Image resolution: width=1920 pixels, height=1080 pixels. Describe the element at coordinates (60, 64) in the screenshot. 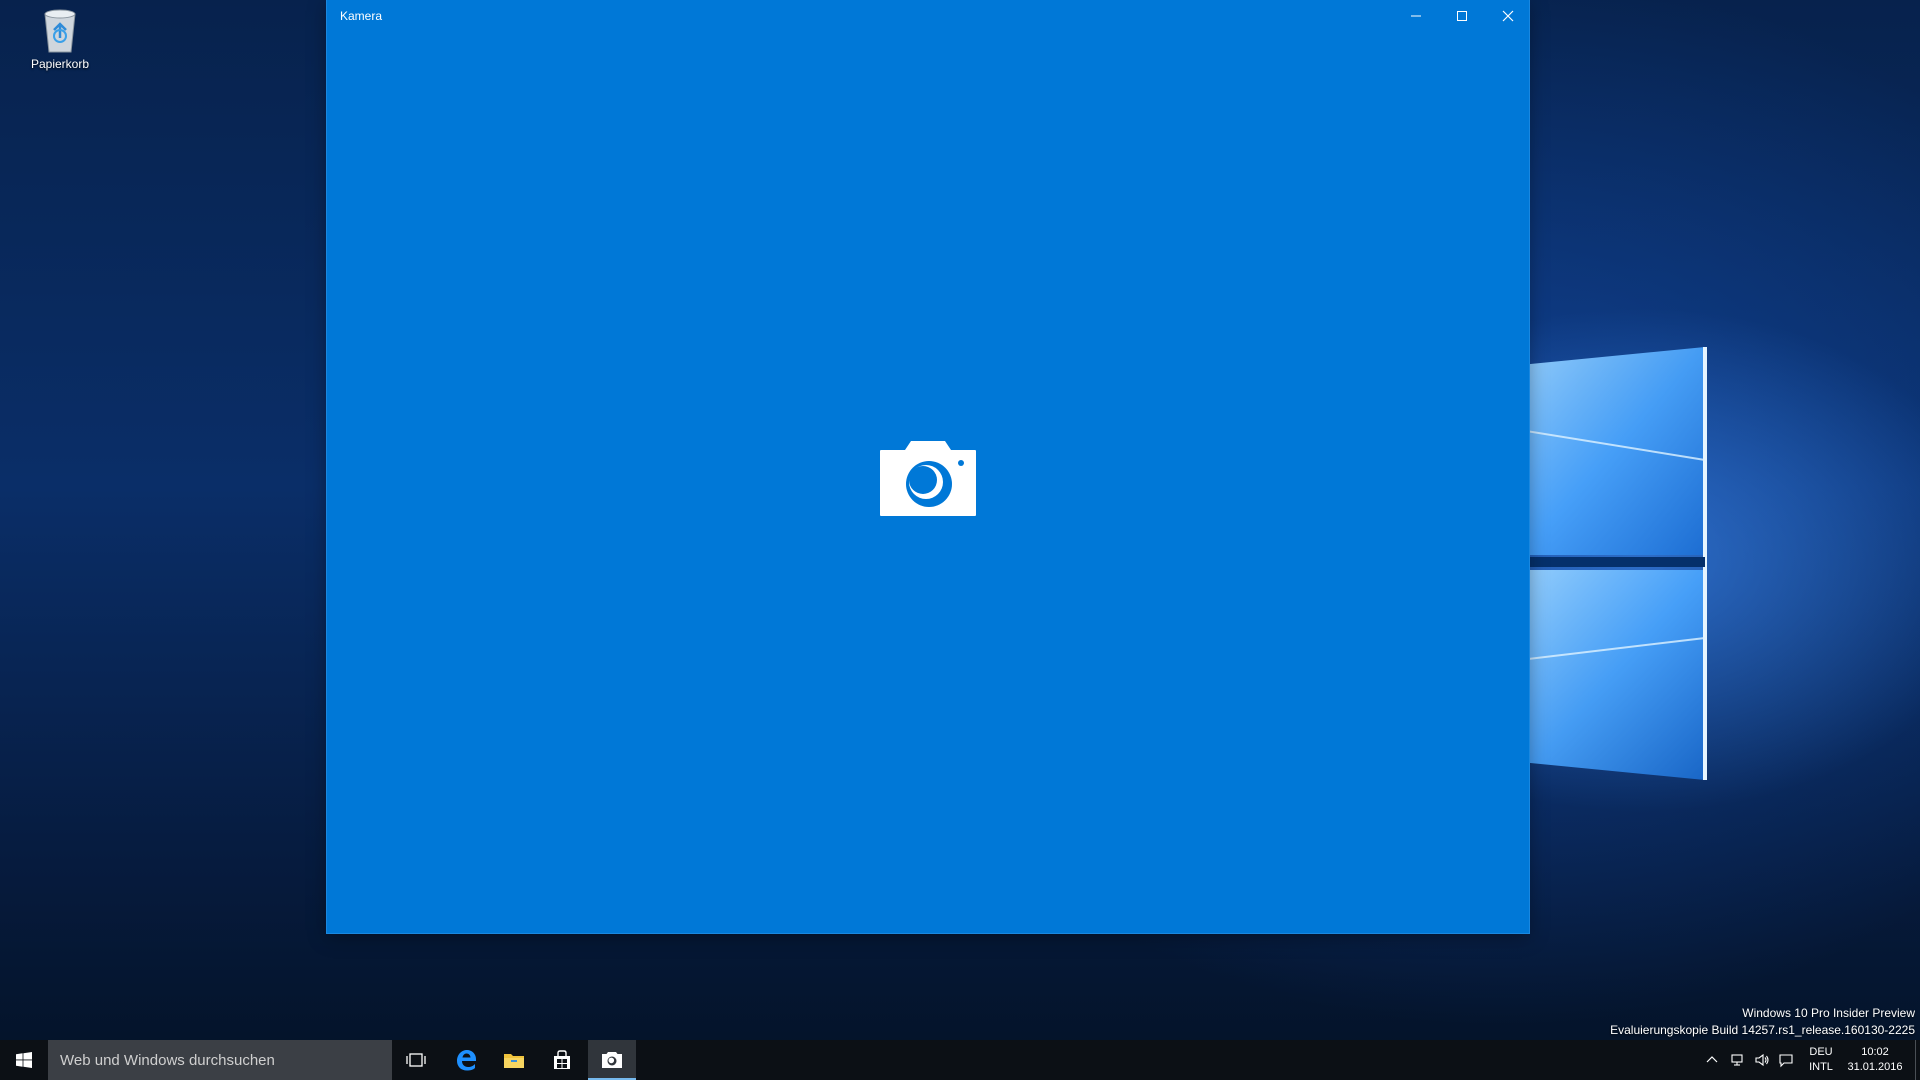

I see `recycle-bin-label: Papierkorb` at that location.